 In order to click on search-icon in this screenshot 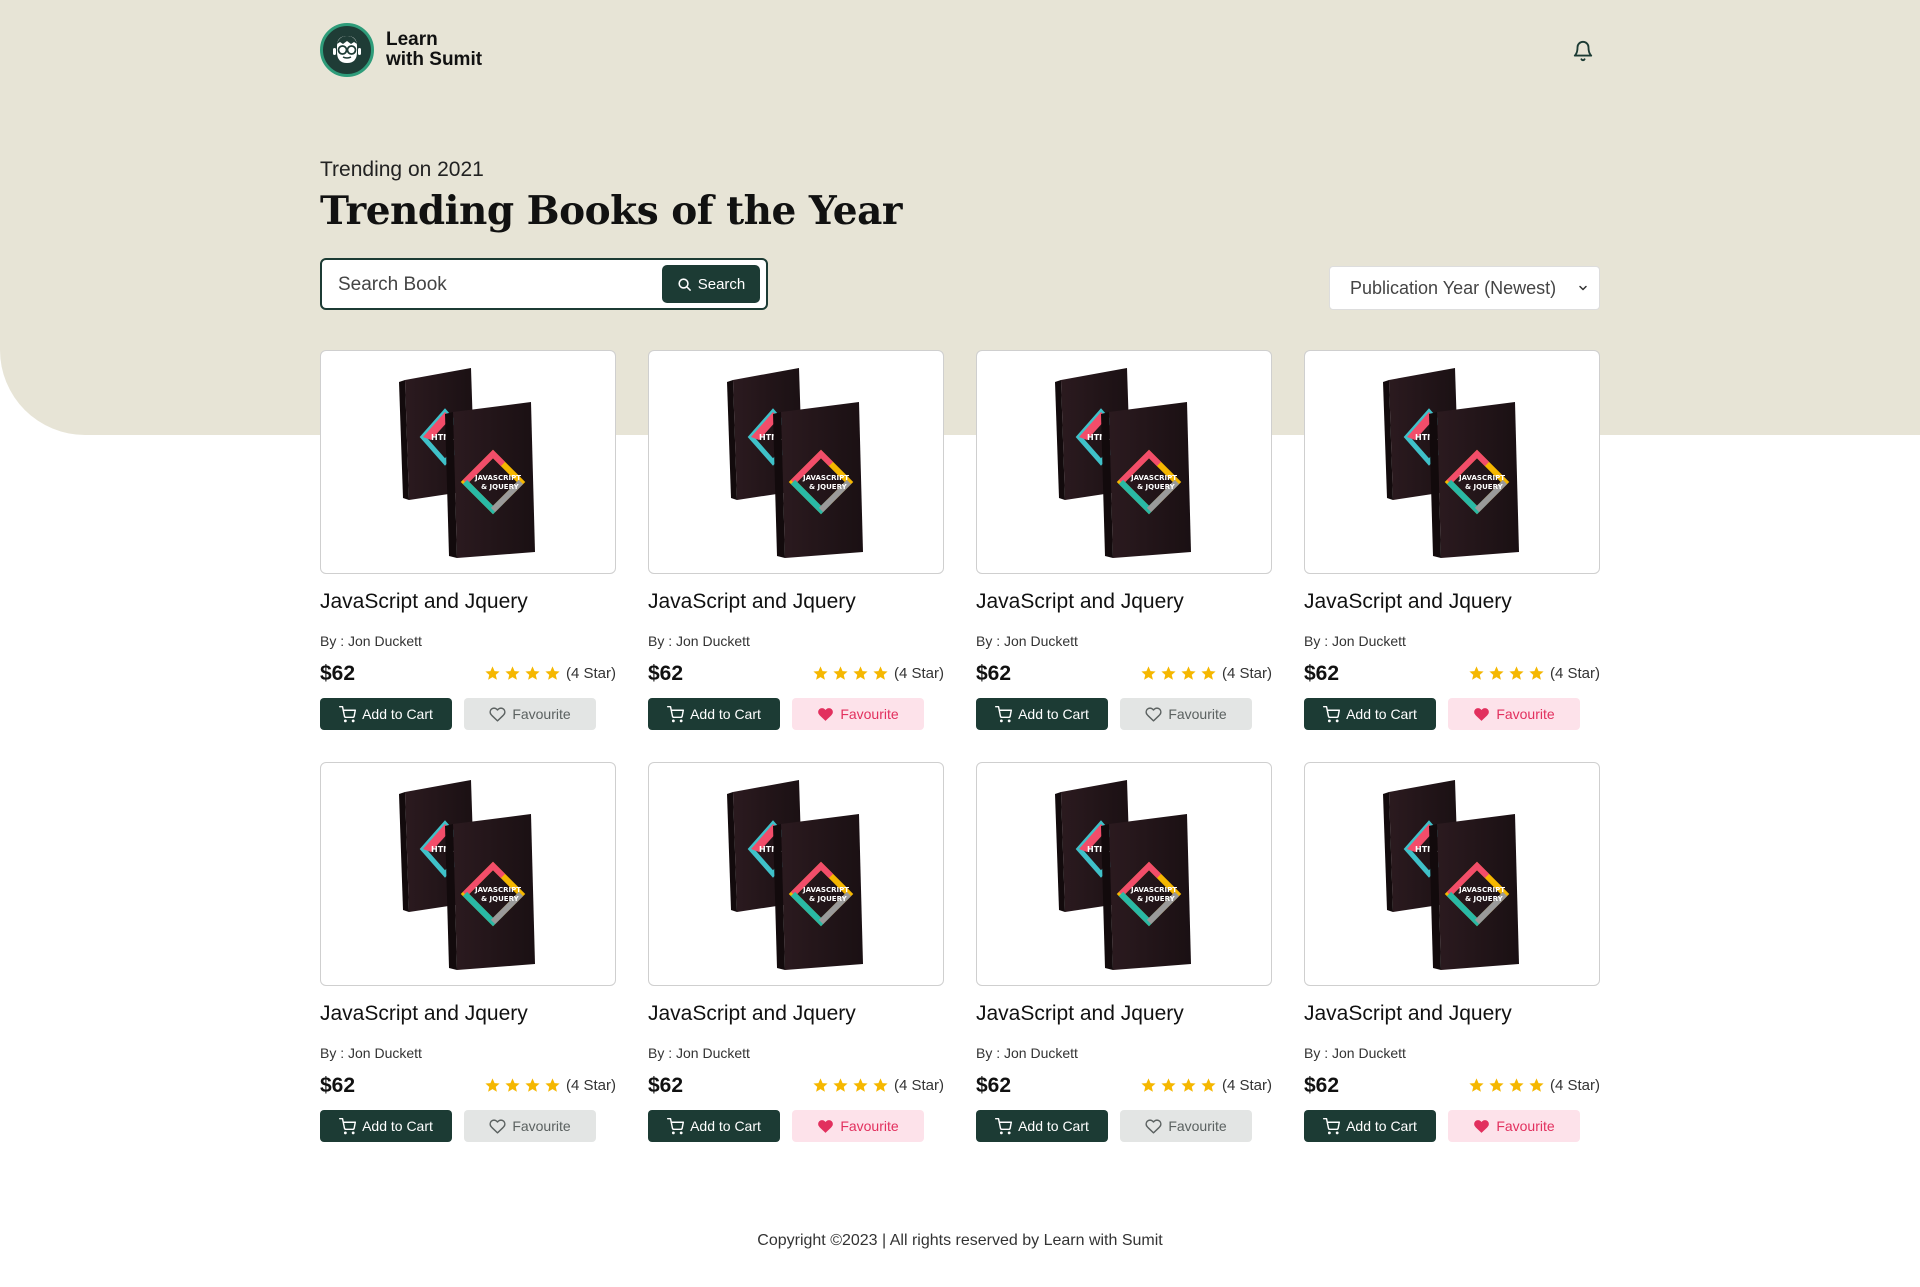, I will do `click(684, 284)`.